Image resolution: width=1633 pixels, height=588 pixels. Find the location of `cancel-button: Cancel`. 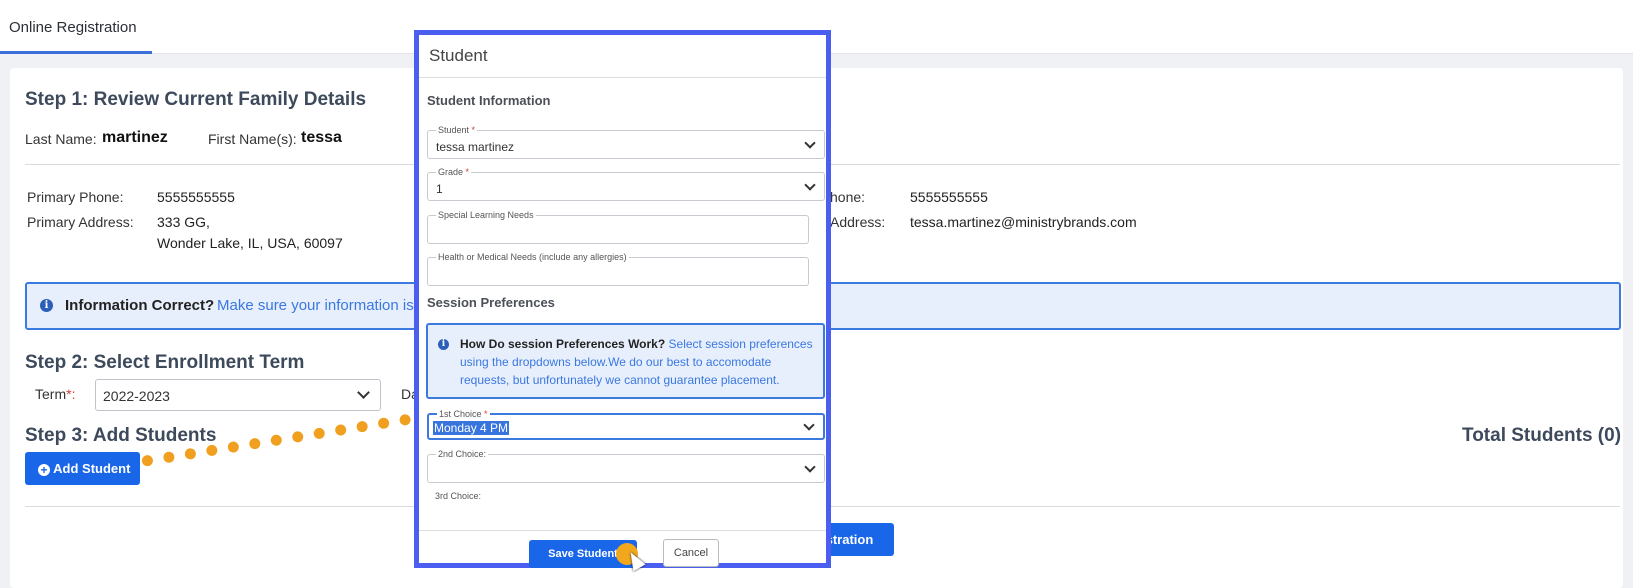

cancel-button: Cancel is located at coordinates (691, 553).